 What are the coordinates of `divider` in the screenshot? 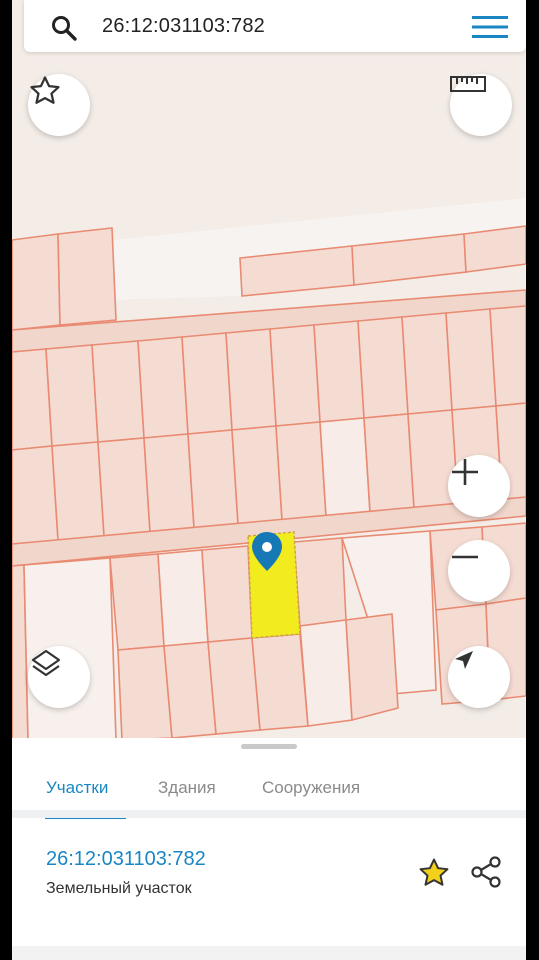 It's located at (269, 814).